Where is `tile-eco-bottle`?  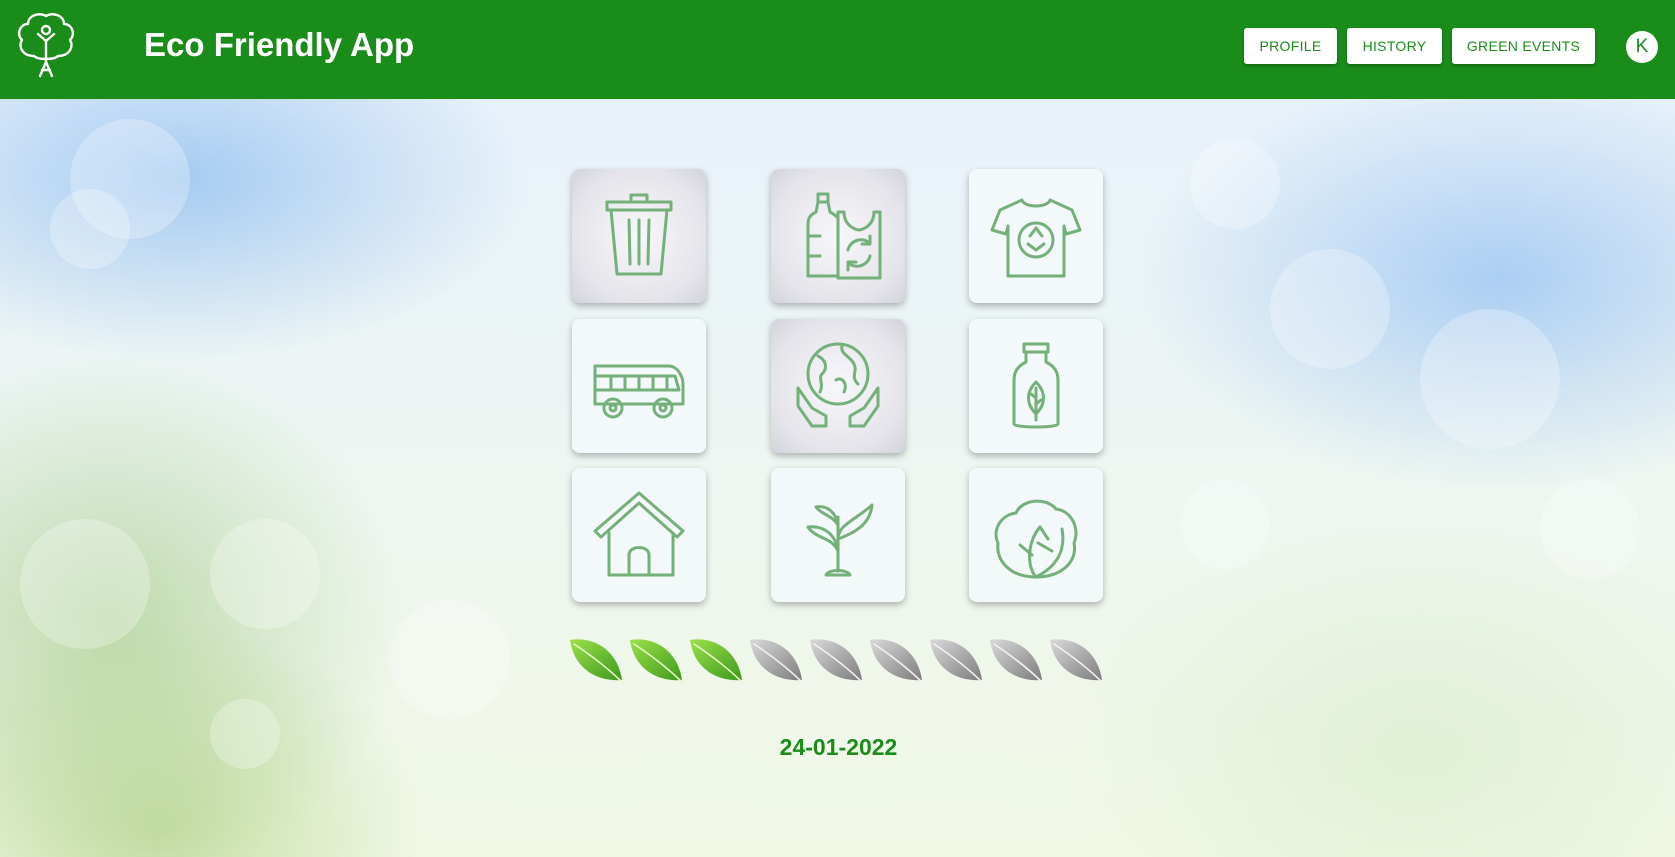 tile-eco-bottle is located at coordinates (1036, 386).